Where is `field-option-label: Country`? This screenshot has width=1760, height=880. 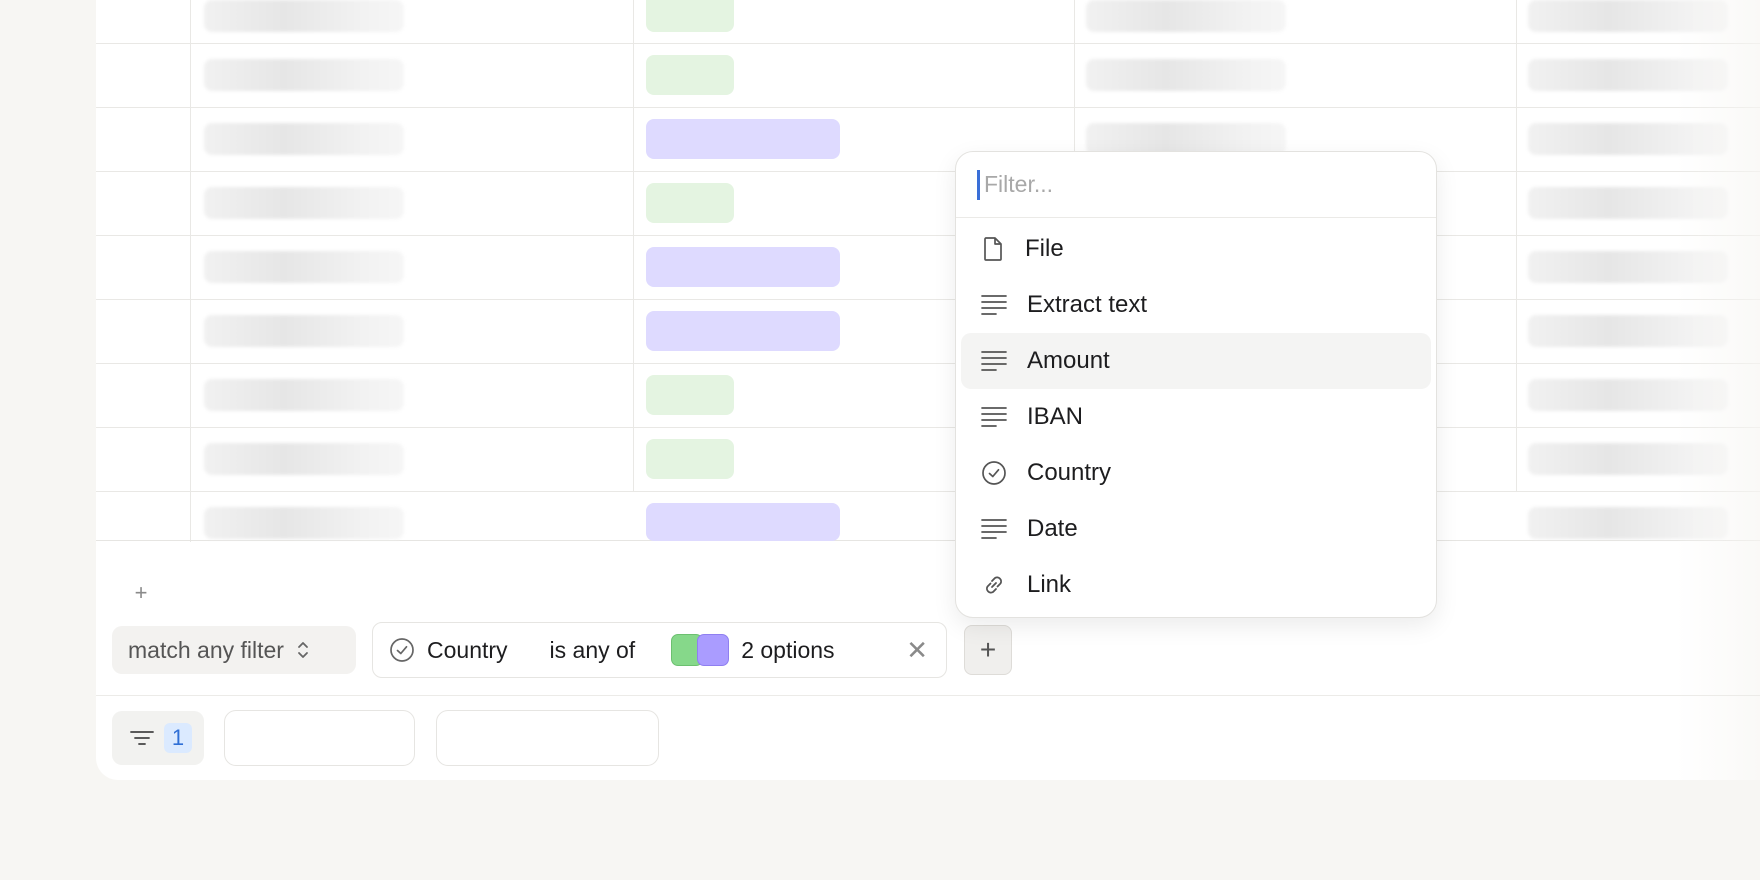 field-option-label: Country is located at coordinates (1069, 472).